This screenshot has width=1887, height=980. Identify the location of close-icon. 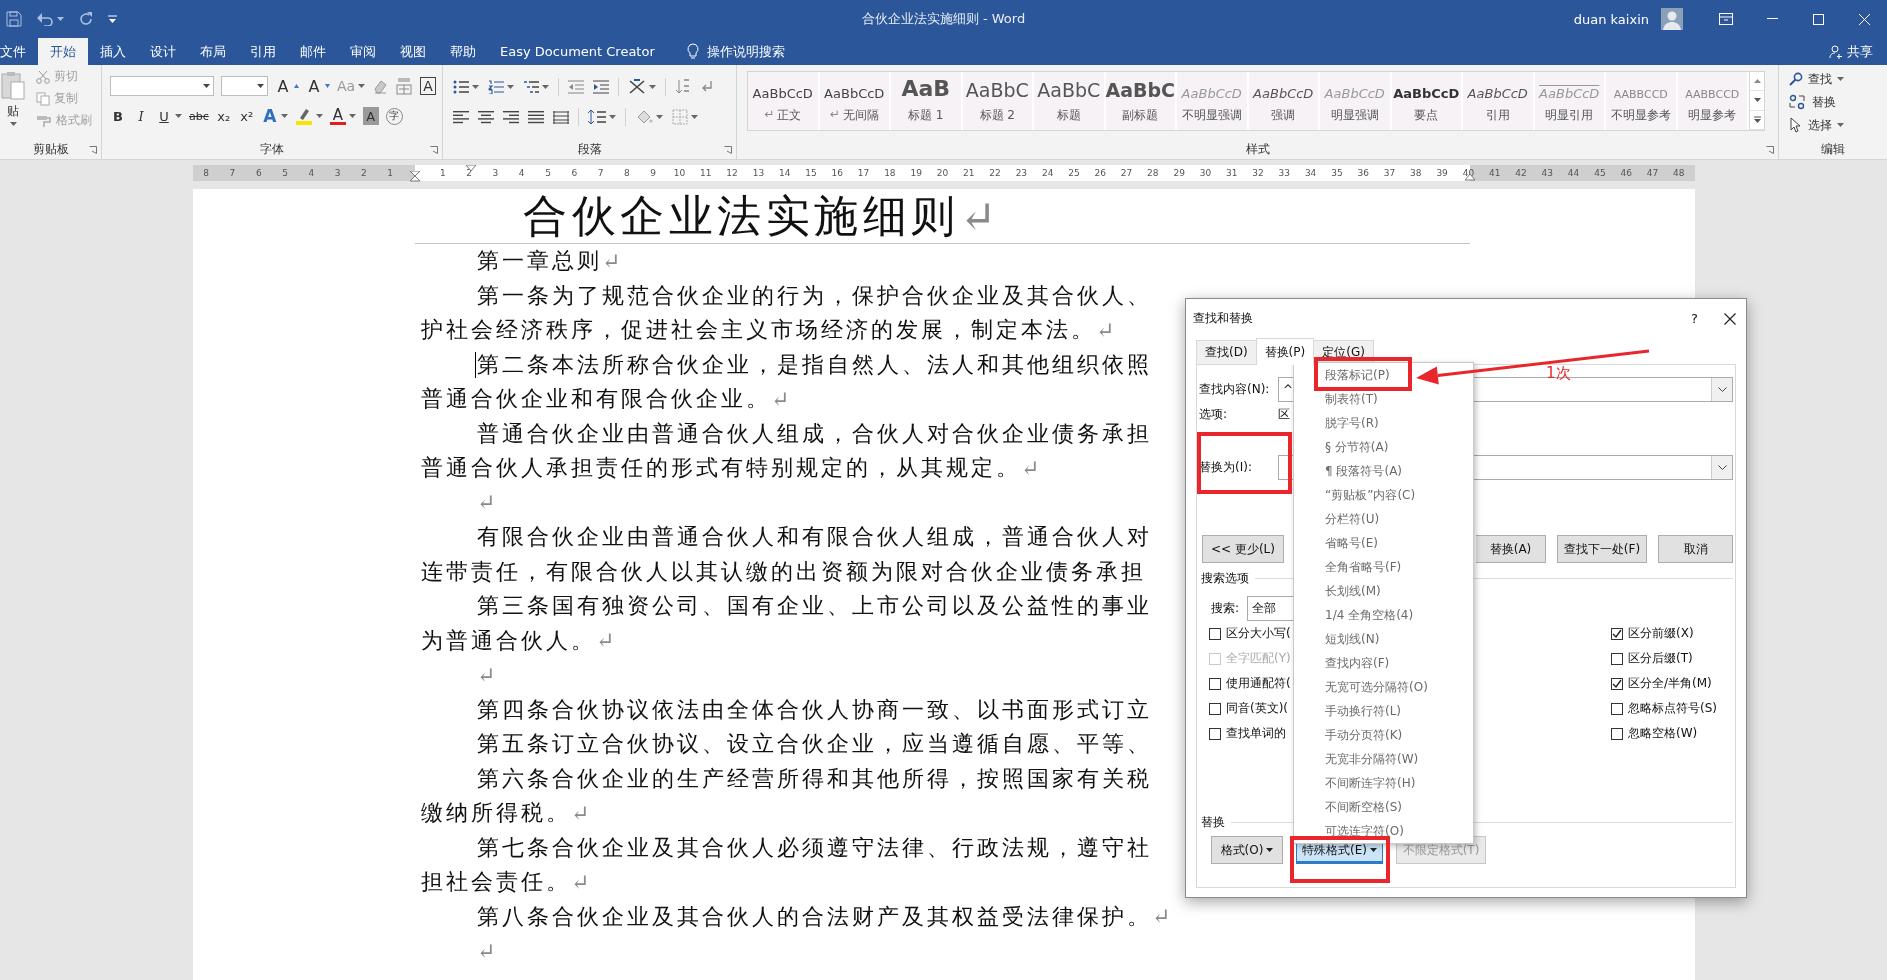
(1730, 318).